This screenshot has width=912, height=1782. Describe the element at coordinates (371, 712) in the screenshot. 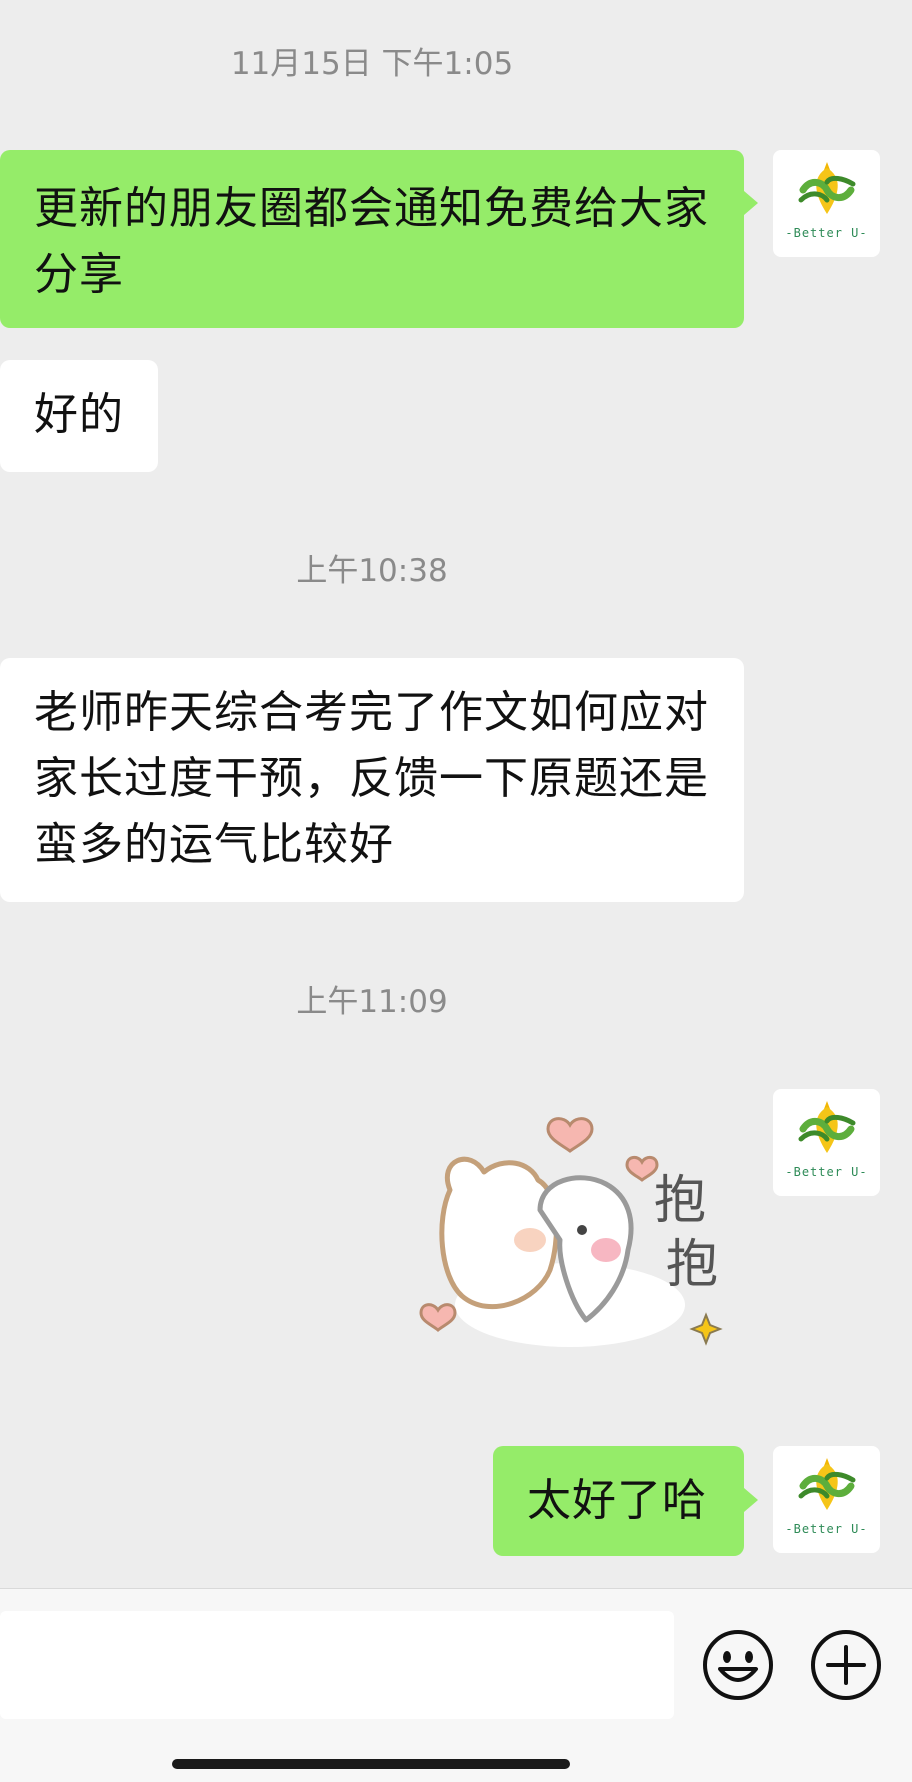

I see `message-line: 老师昨天综合考完了作文如何应对` at that location.